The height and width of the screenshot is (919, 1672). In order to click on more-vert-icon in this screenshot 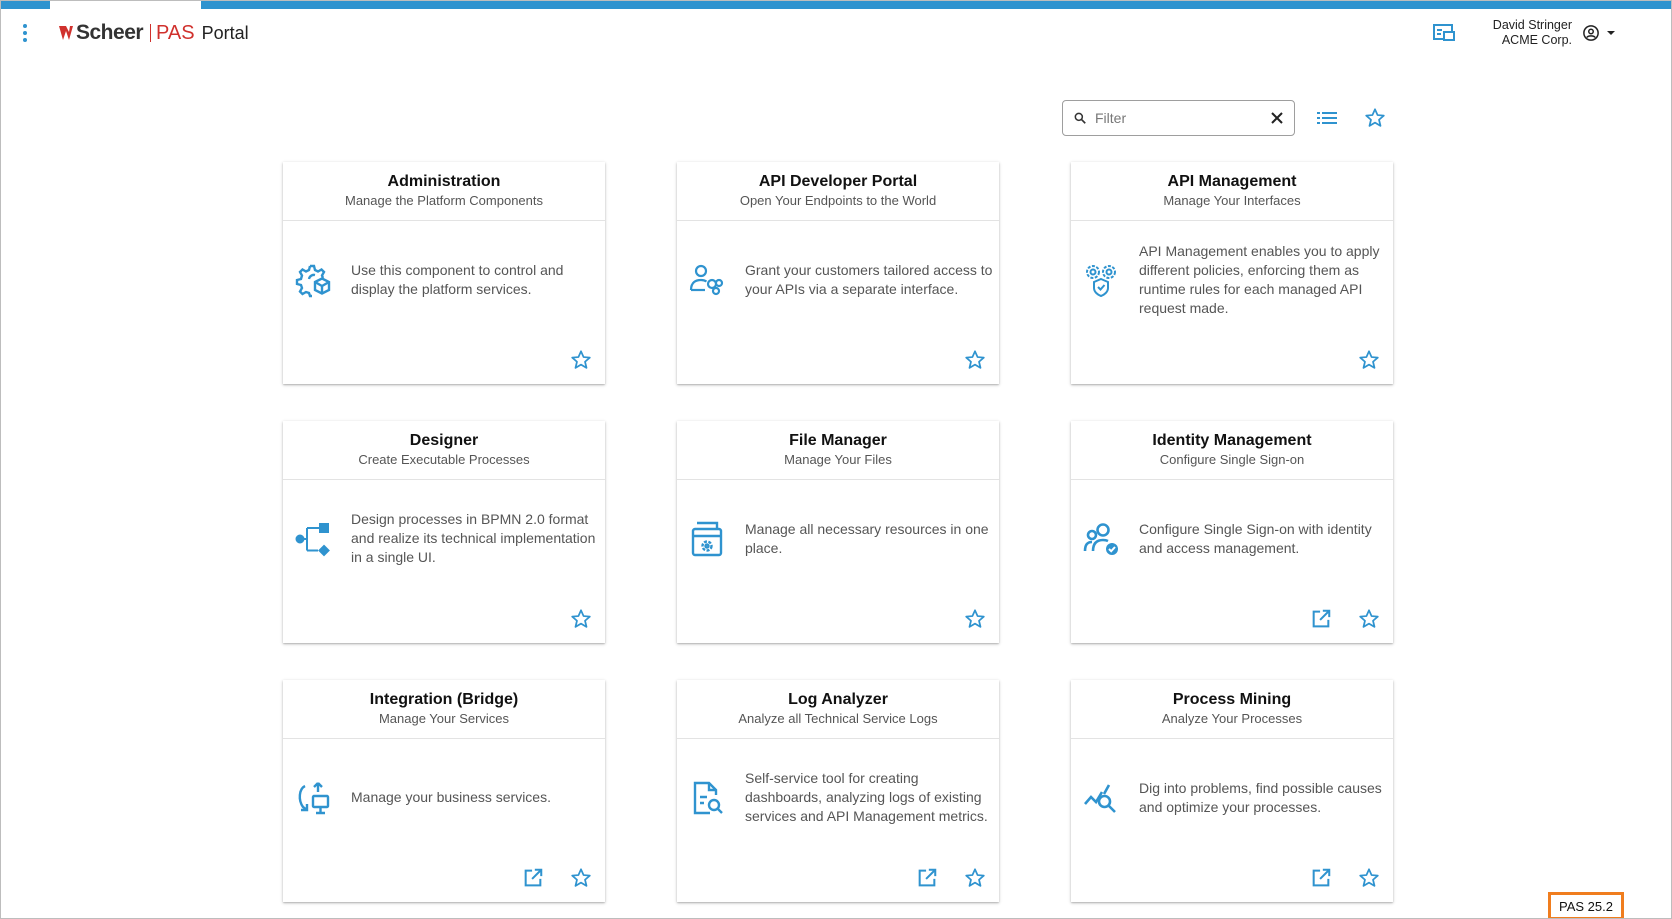, I will do `click(25, 26)`.